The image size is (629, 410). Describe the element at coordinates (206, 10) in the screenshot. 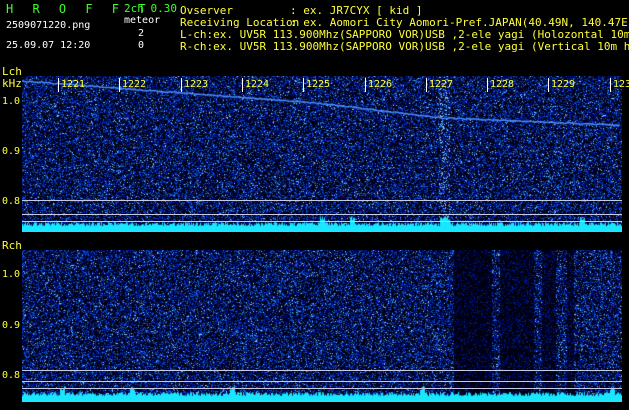

I see `observer-label: Ovserver` at that location.